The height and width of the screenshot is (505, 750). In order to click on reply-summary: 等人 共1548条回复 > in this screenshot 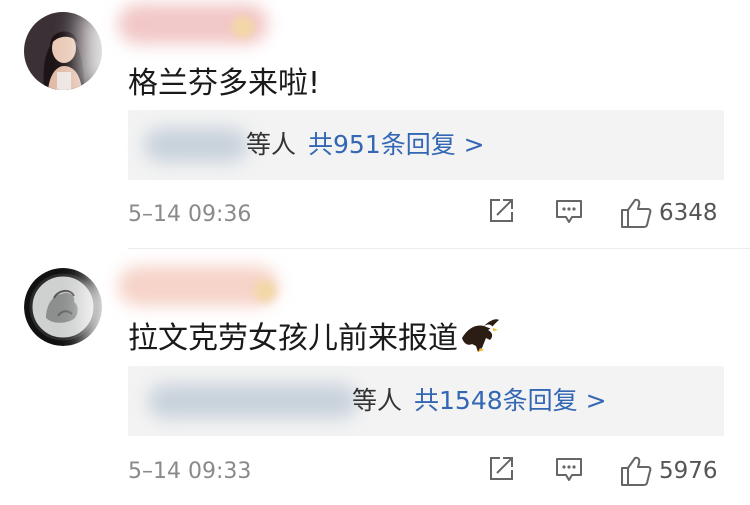, I will do `click(426, 401)`.